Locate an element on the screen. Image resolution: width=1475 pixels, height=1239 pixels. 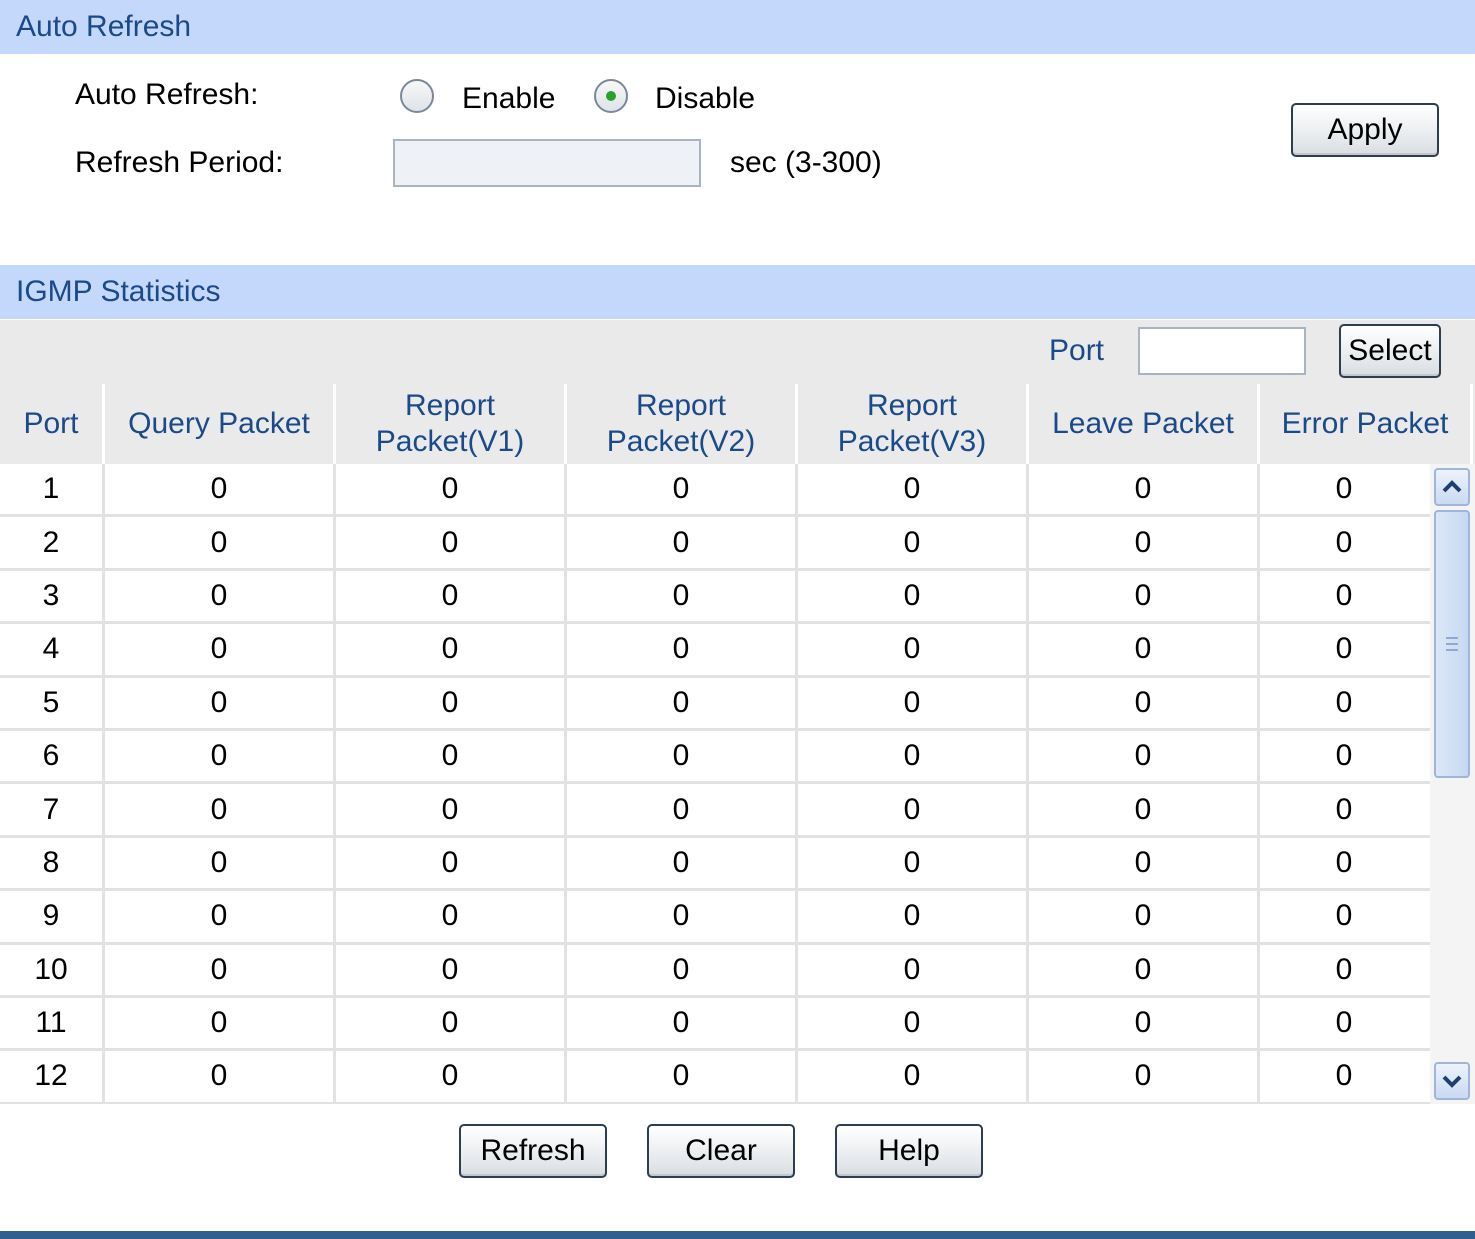
header-col-error-packet: Error Packet is located at coordinates (1366, 424).